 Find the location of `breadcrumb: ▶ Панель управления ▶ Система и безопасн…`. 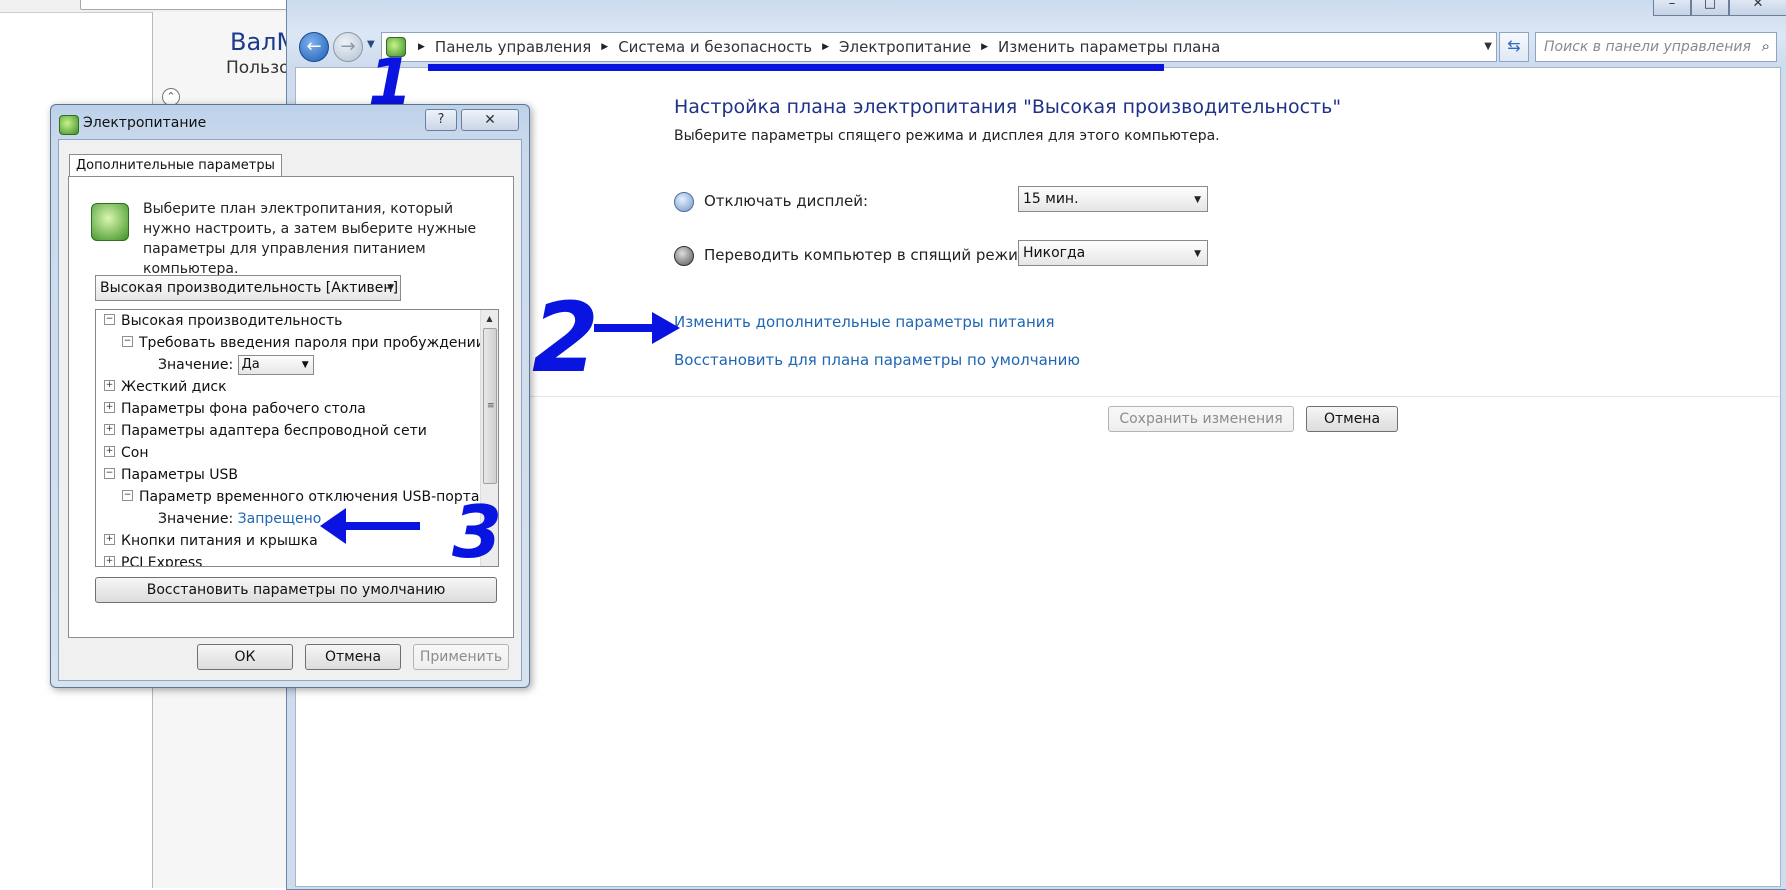

breadcrumb: ▶ Панель управления ▶ Система и безопасн… is located at coordinates (816, 47).